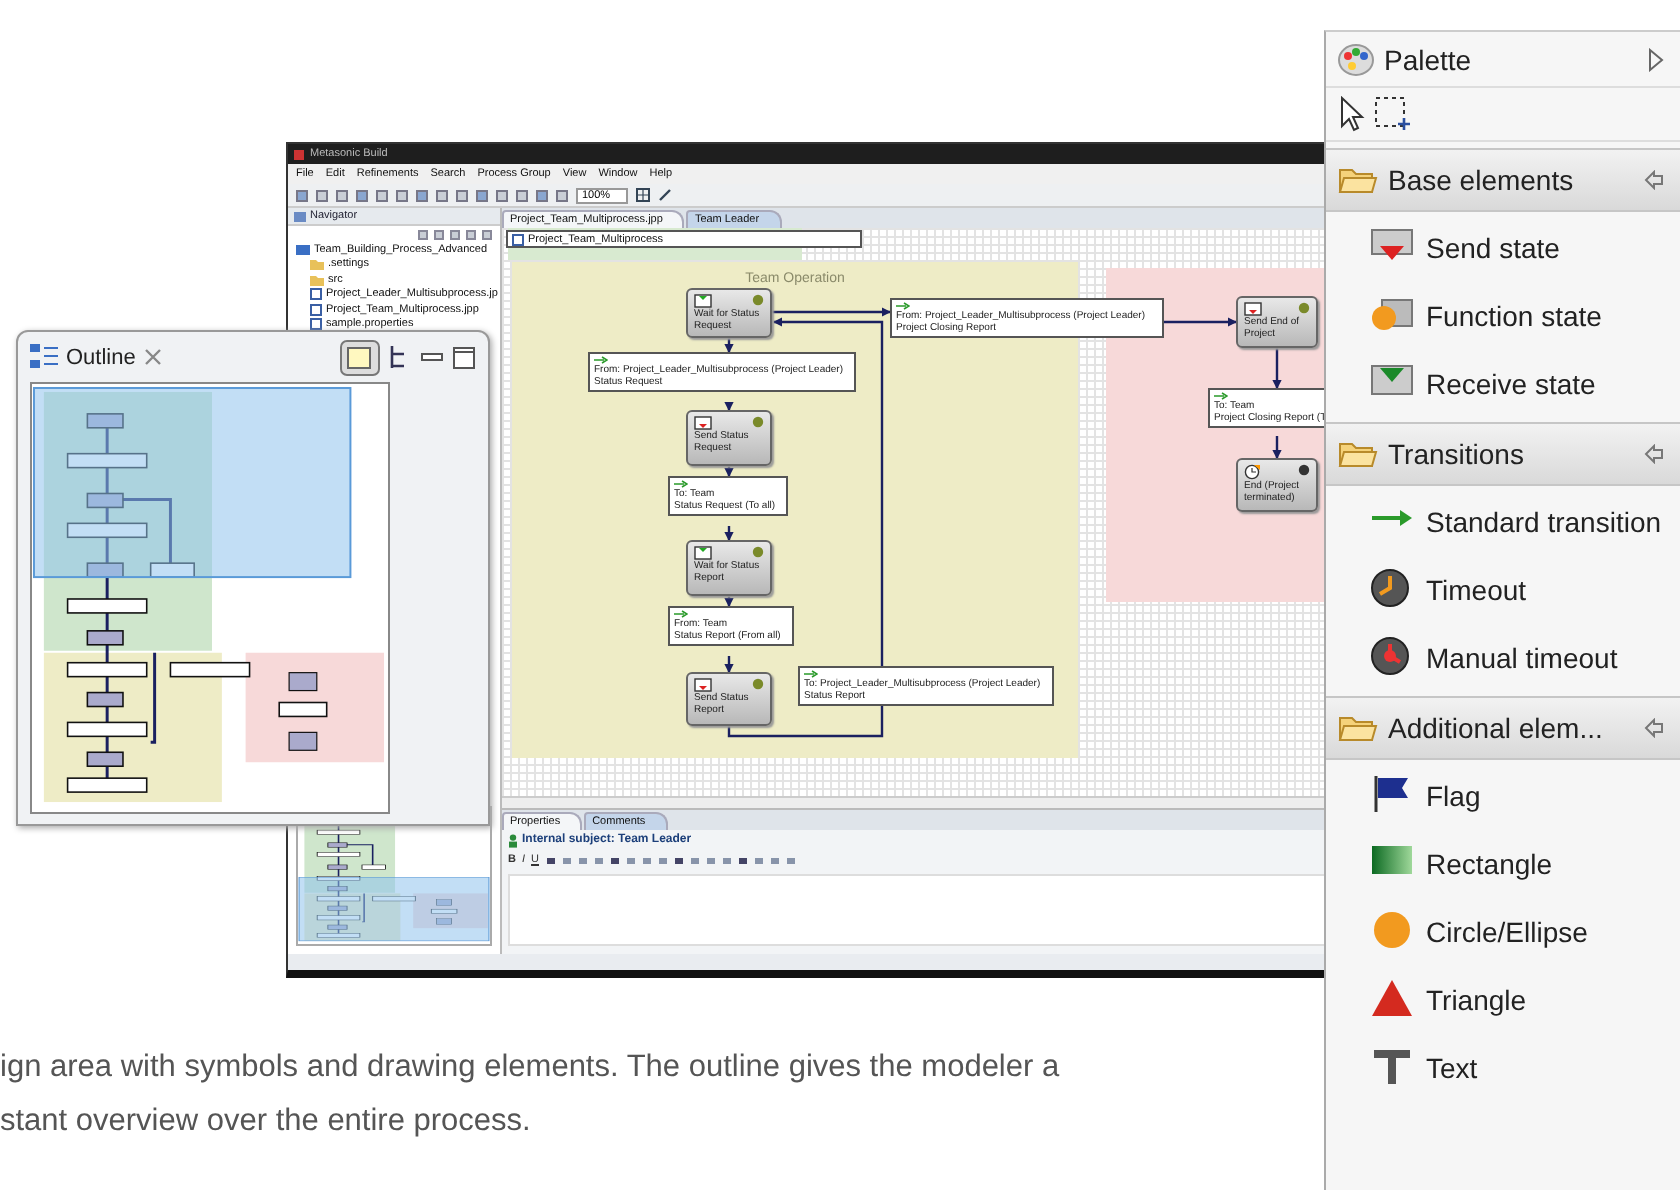 Image resolution: width=1680 pixels, height=1190 pixels. Describe the element at coordinates (1392, 114) in the screenshot. I see `marquee-icon` at that location.